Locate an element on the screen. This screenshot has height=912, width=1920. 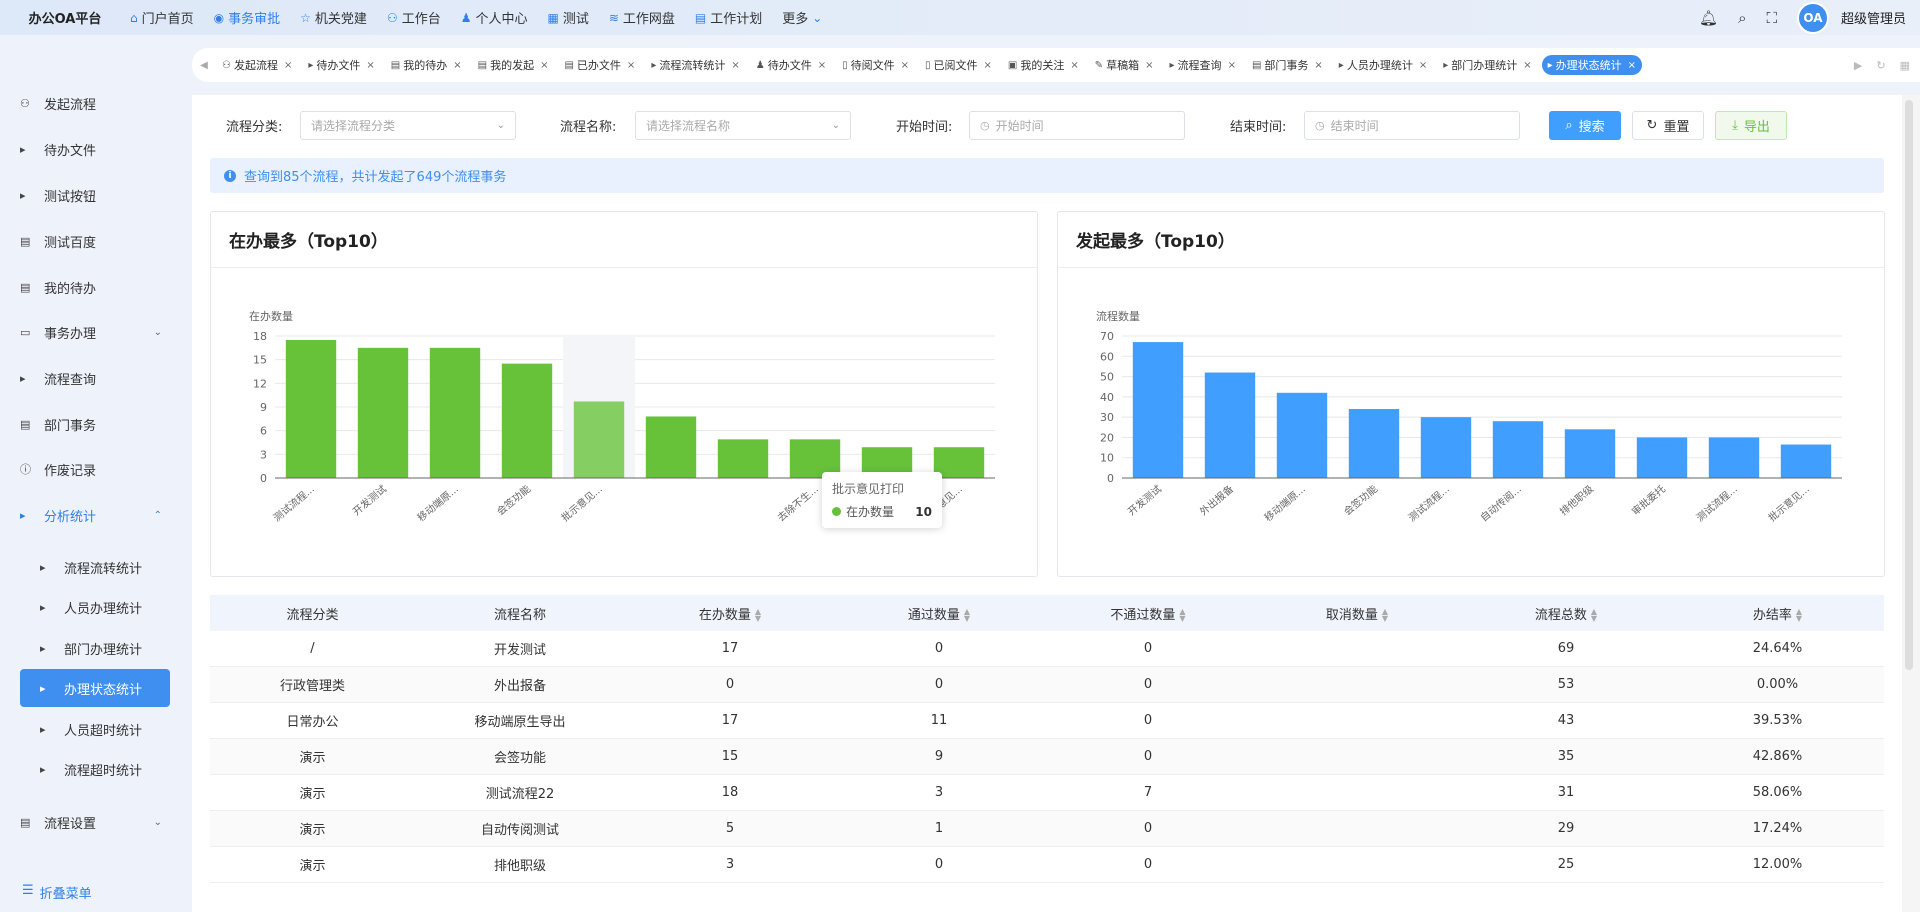
column-header: 流程总数 ▲ ▼ is located at coordinates (1566, 613).